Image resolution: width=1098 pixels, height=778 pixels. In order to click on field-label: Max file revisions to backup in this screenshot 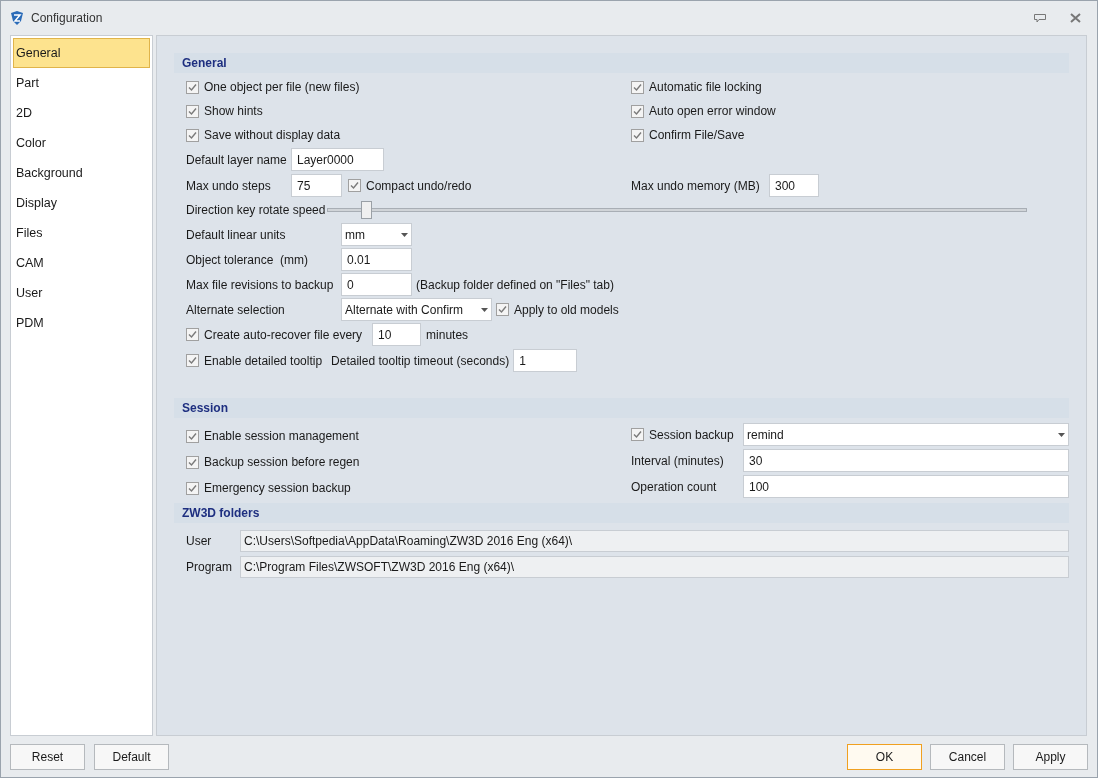, I will do `click(260, 285)`.